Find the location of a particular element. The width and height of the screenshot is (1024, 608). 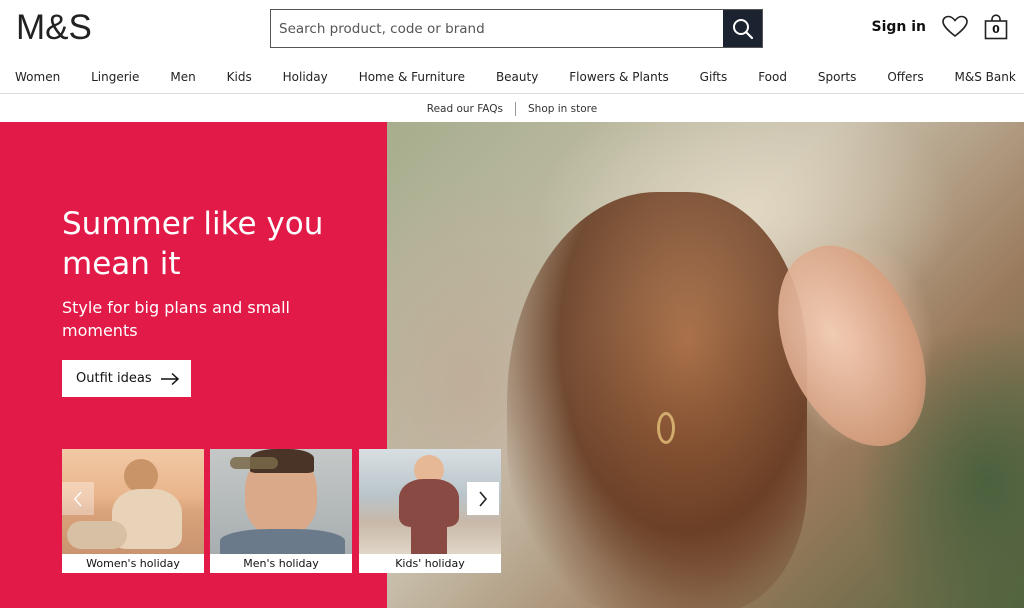

carousel-prev-button is located at coordinates (78, 498).